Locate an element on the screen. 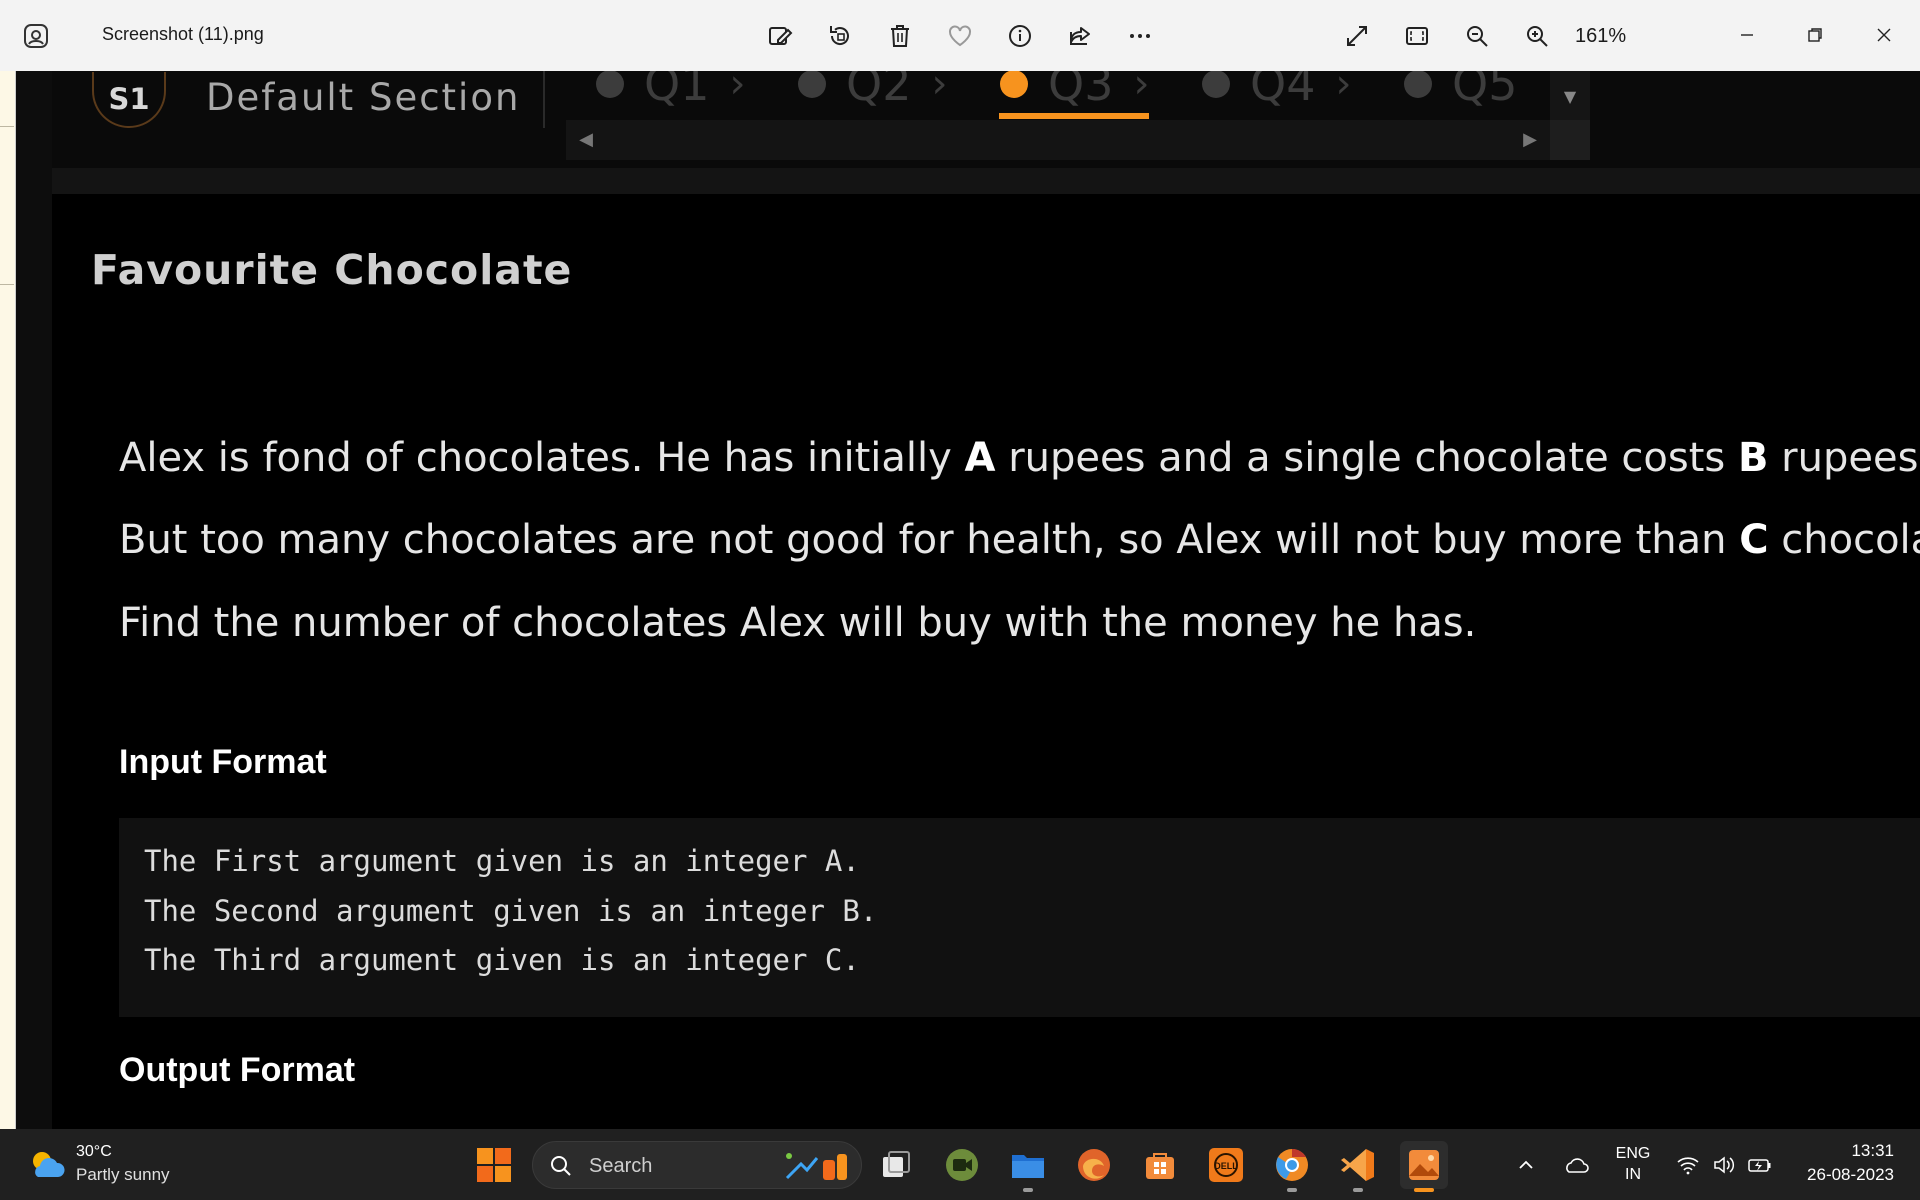 Image resolution: width=1920 pixels, height=1200 pixels. question-tab-q1: Q1 › is located at coordinates (670, 91).